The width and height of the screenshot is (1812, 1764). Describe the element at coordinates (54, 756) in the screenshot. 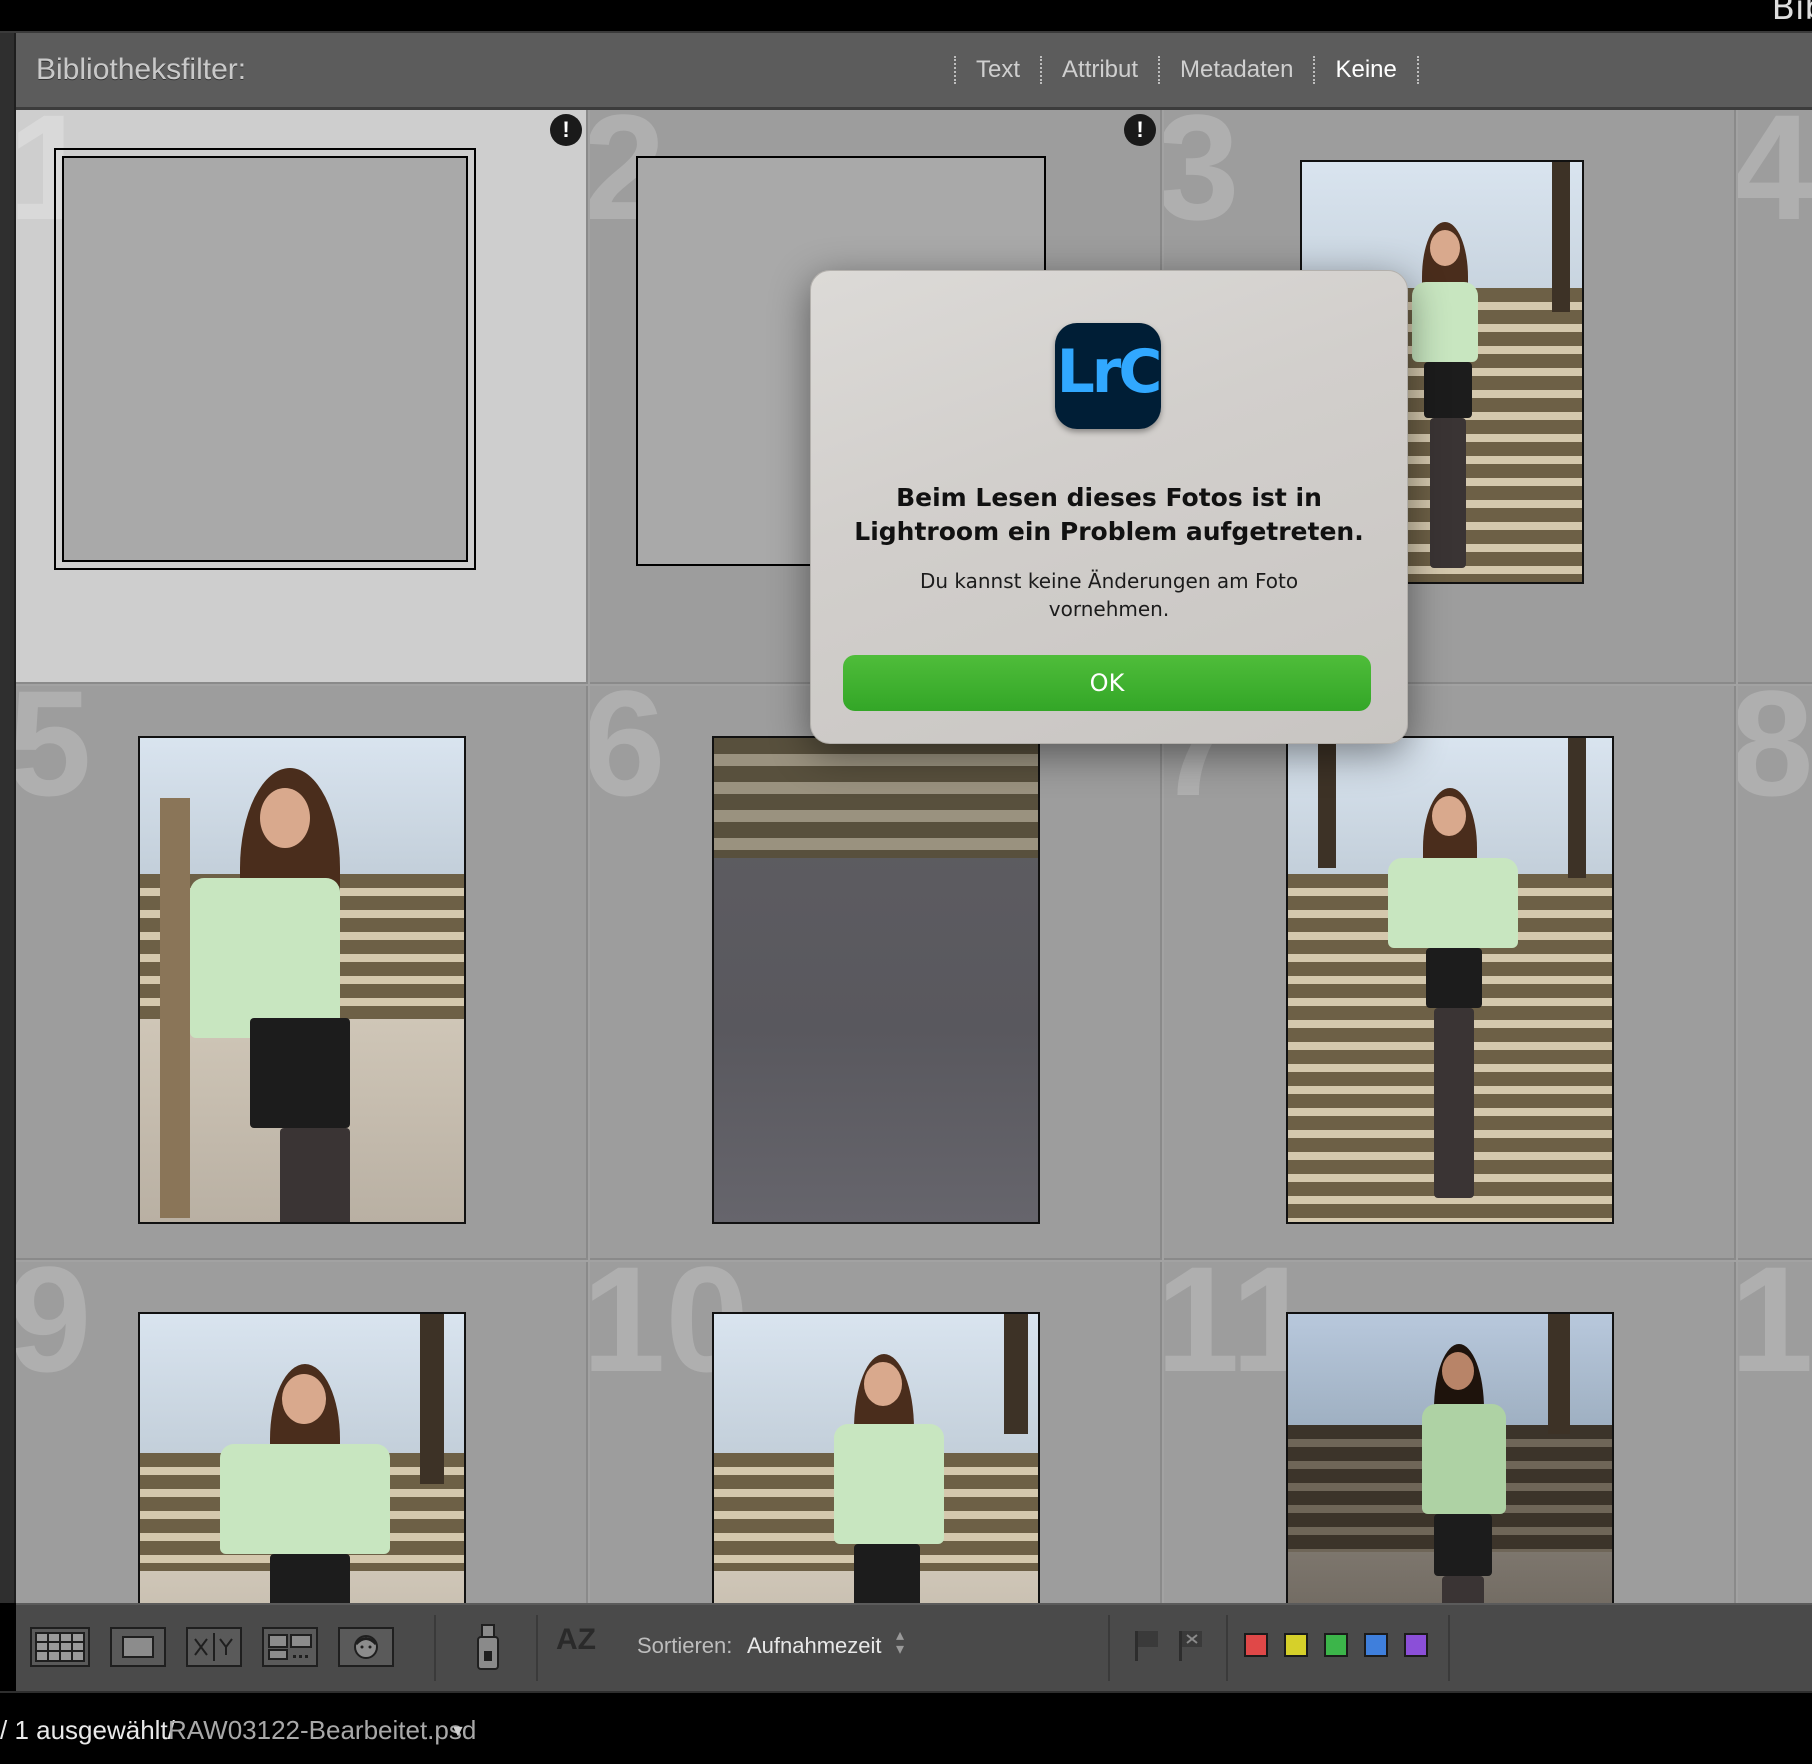

I see `cell-index: 5` at that location.